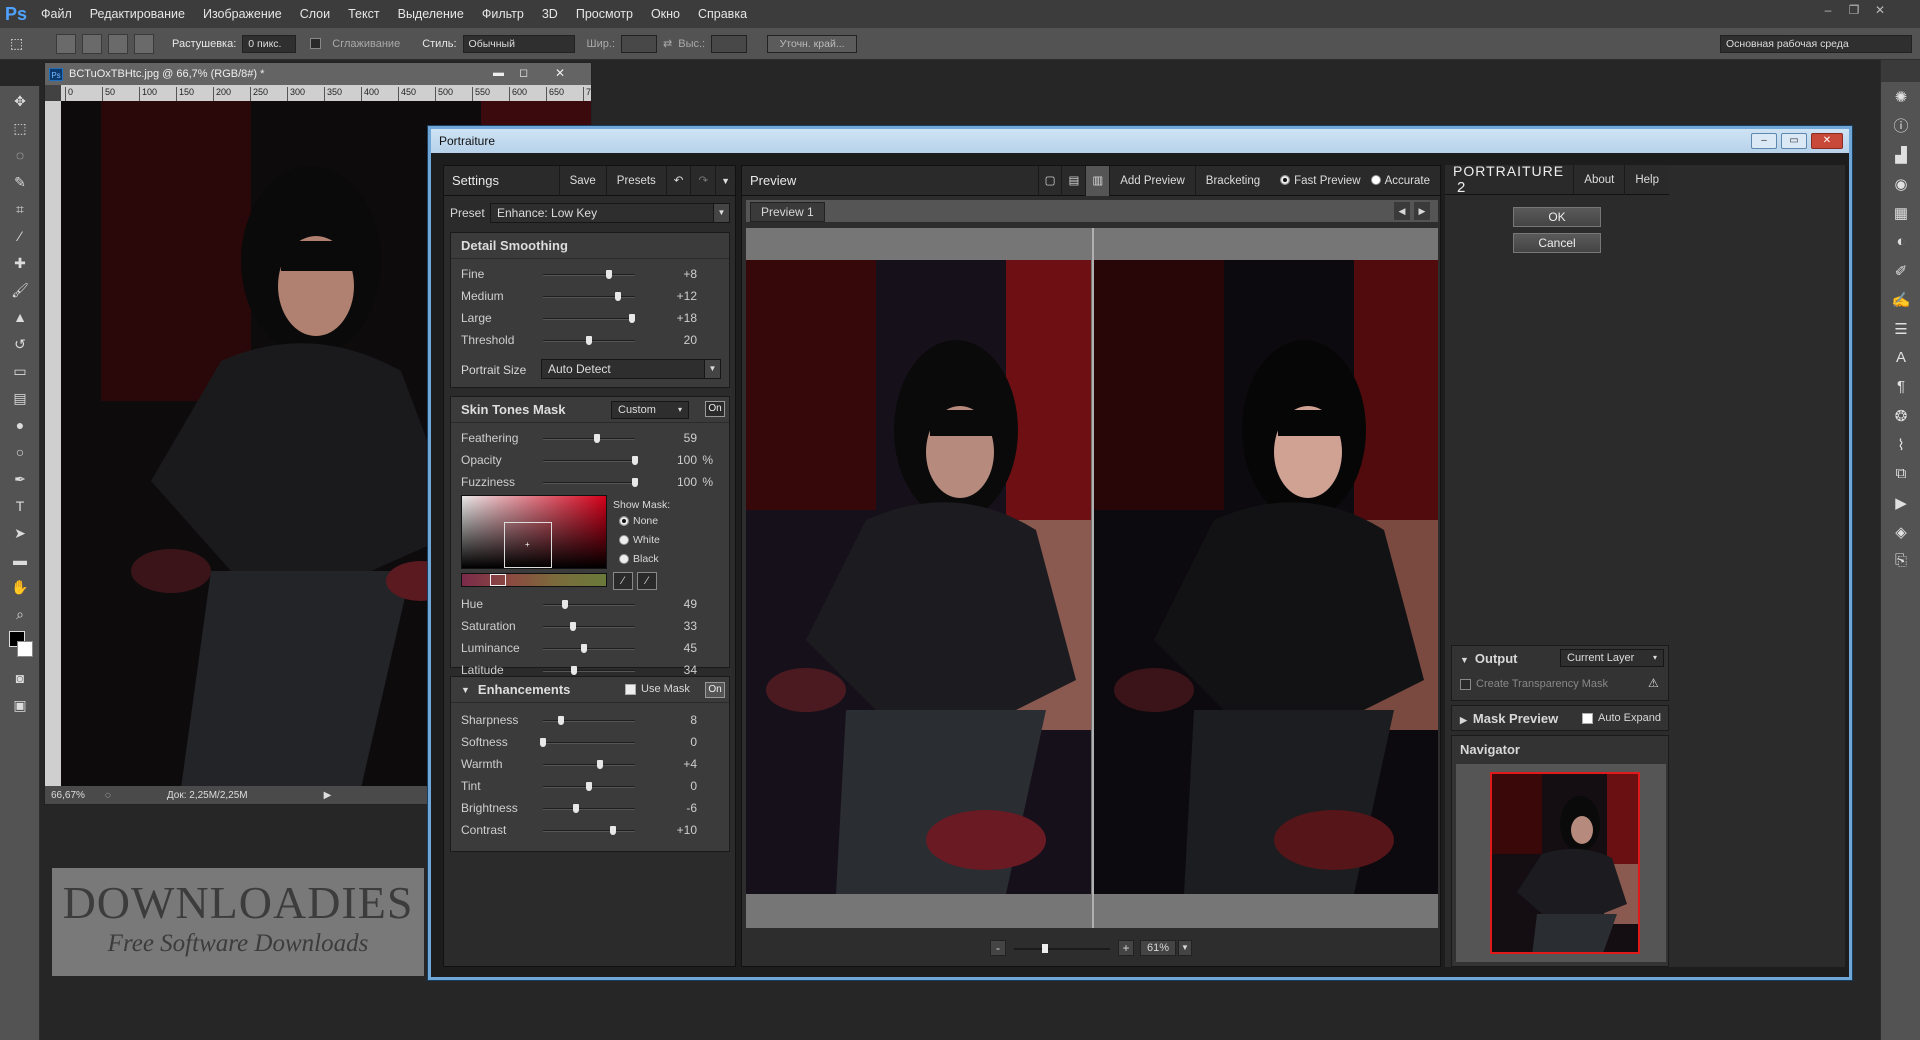 The width and height of the screenshot is (1920, 1040). Describe the element at coordinates (1509, 718) in the screenshot. I see `mask-preview-header: ▶ Mask Preview` at that location.